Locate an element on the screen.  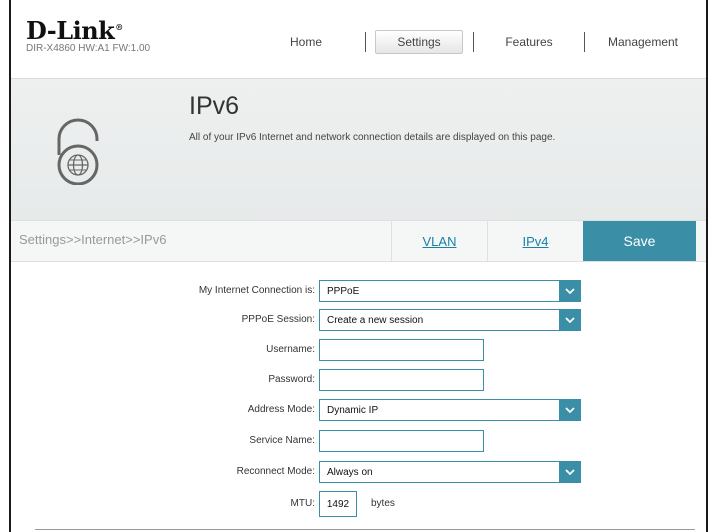
address-mode-value: Dynamic IP is located at coordinates (353, 410).